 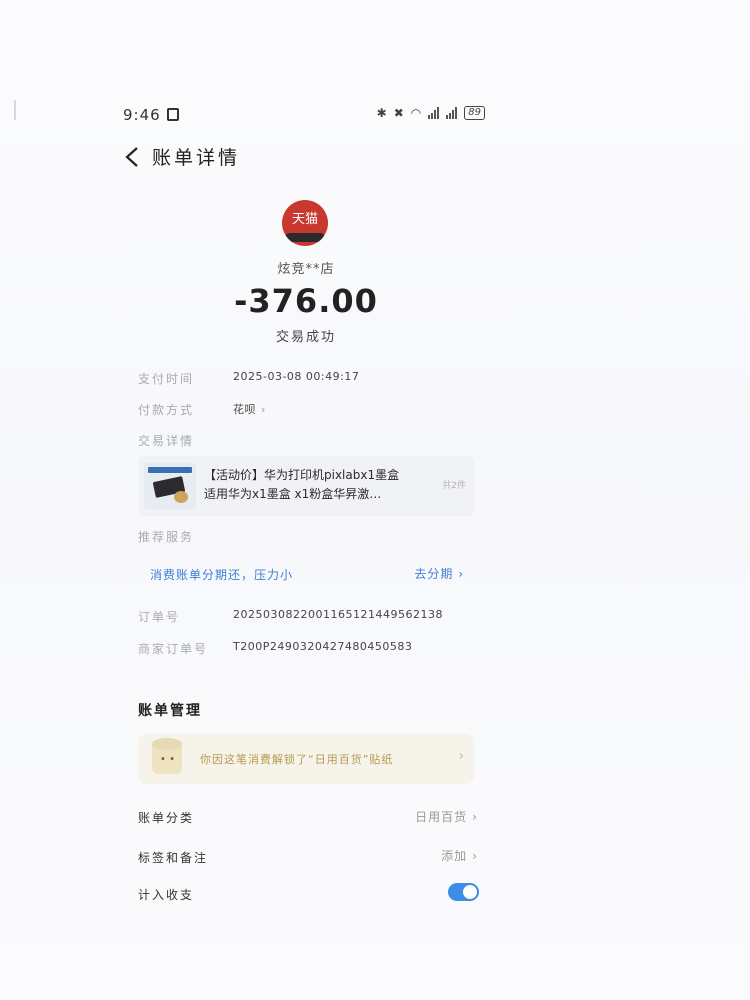 What do you see at coordinates (306, 301) in the screenshot?
I see `transaction-amount: -376.00` at bounding box center [306, 301].